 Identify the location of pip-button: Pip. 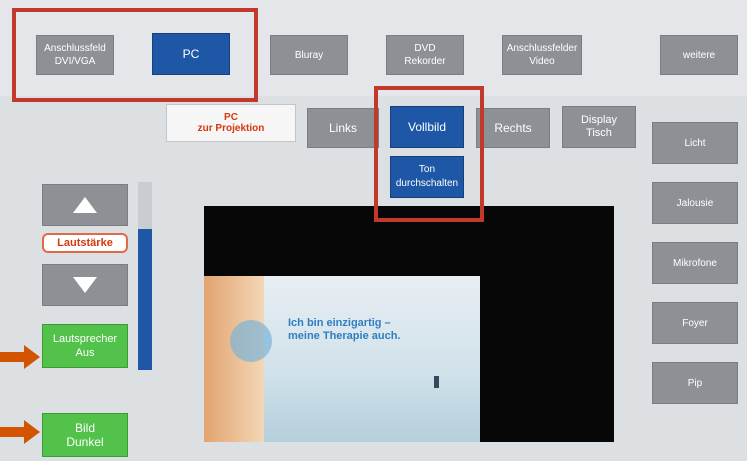
(695, 383).